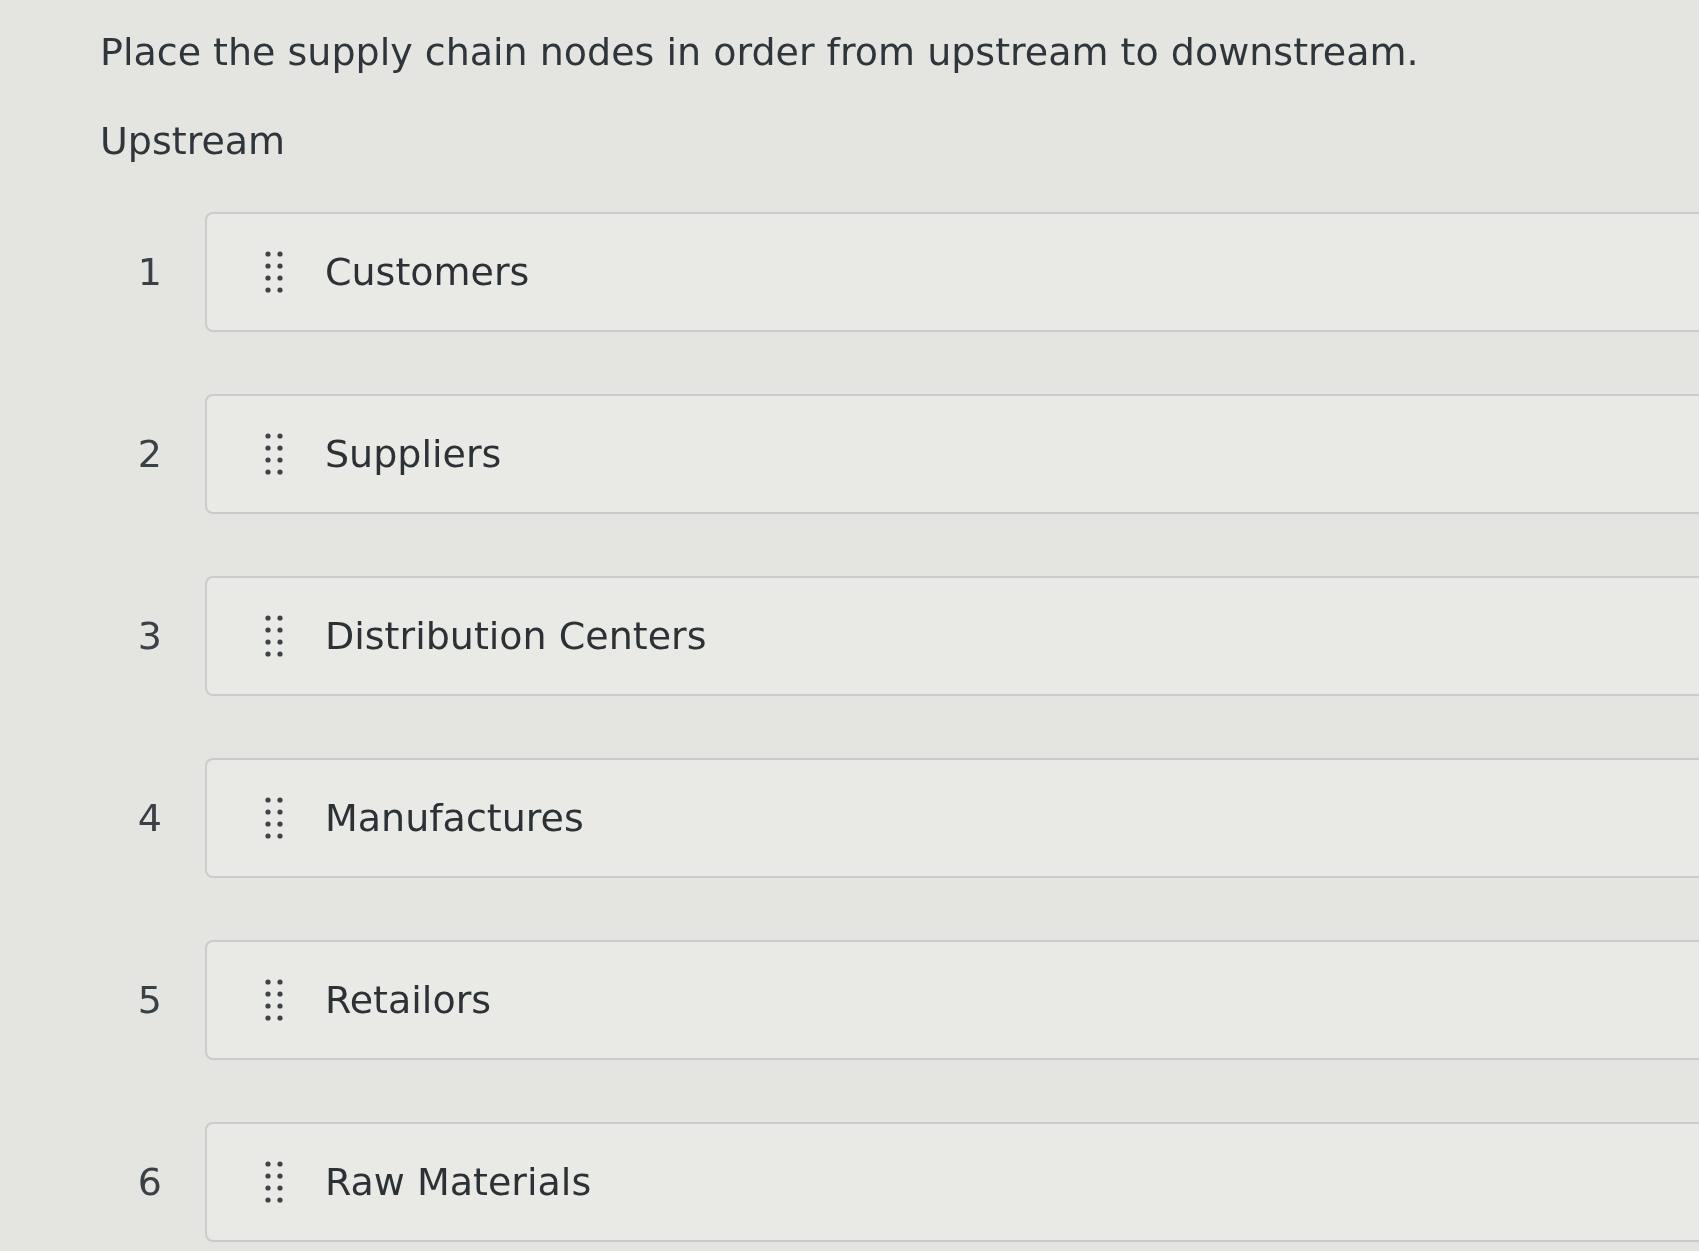 The height and width of the screenshot is (1251, 1699). What do you see at coordinates (149, 1182) in the screenshot?
I see `position-number: 6` at bounding box center [149, 1182].